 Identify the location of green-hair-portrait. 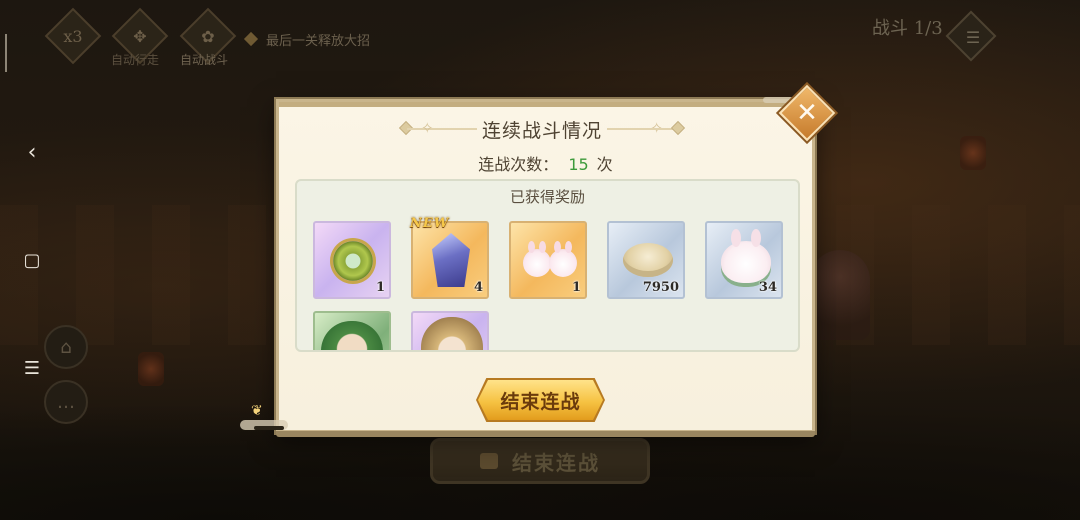
(352, 335).